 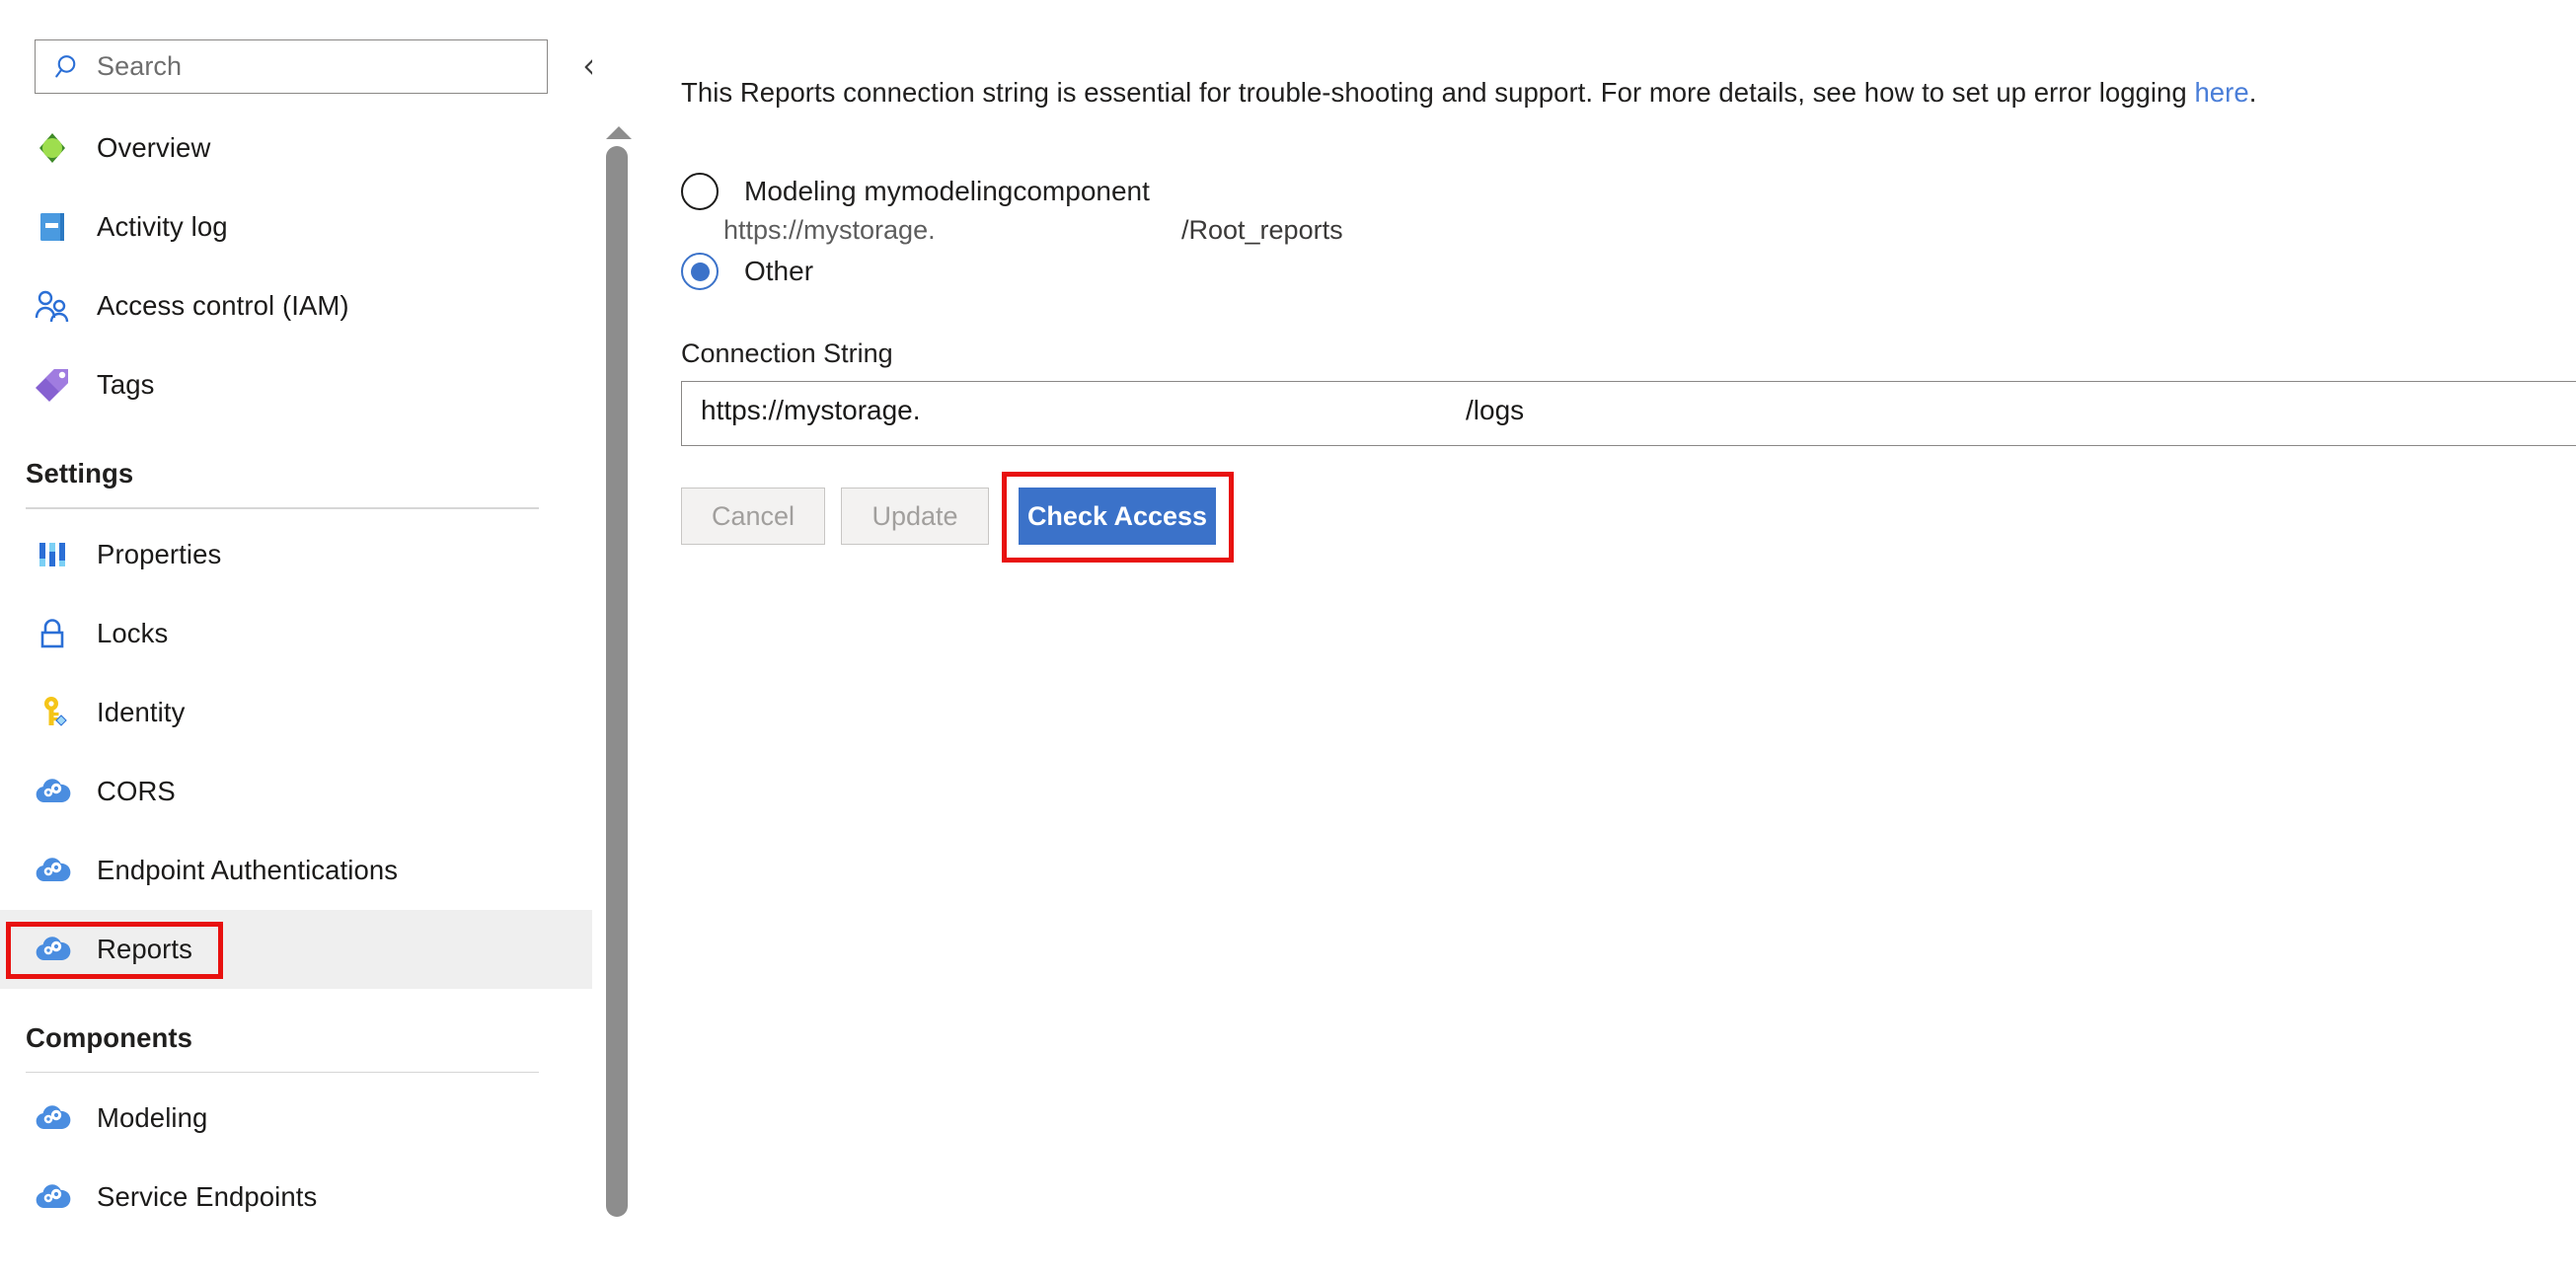 I want to click on sidebar-search-row: Search, so click(x=296, y=50).